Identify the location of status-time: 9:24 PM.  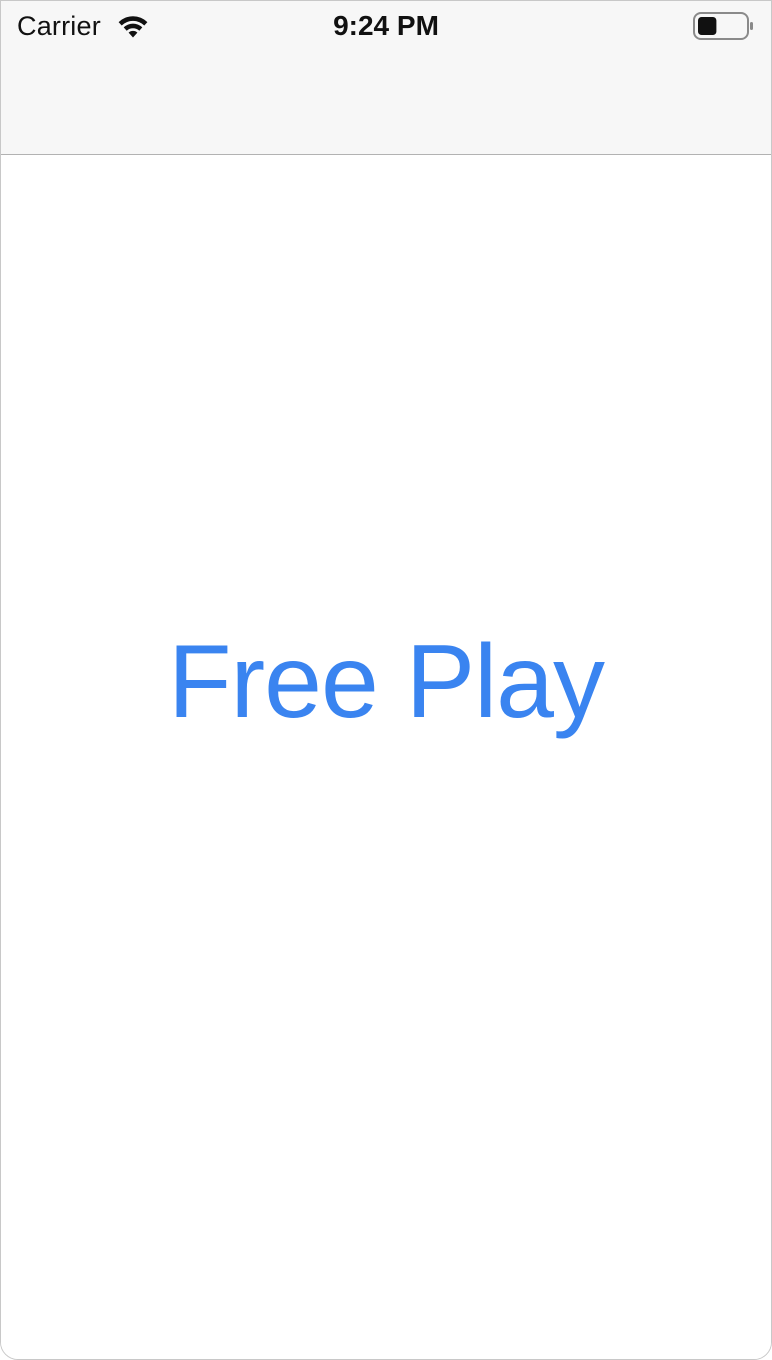
(386, 25).